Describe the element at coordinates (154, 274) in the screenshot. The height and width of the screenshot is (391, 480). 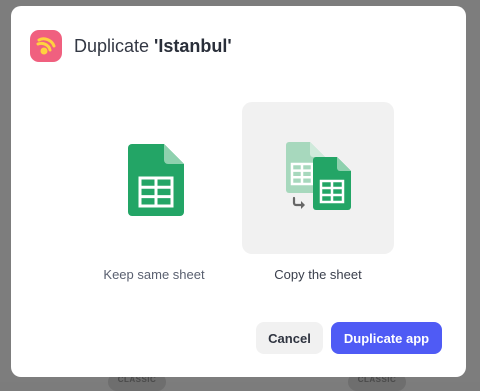
I see `option-keep-same-sheet-label: Keep same sheet` at that location.